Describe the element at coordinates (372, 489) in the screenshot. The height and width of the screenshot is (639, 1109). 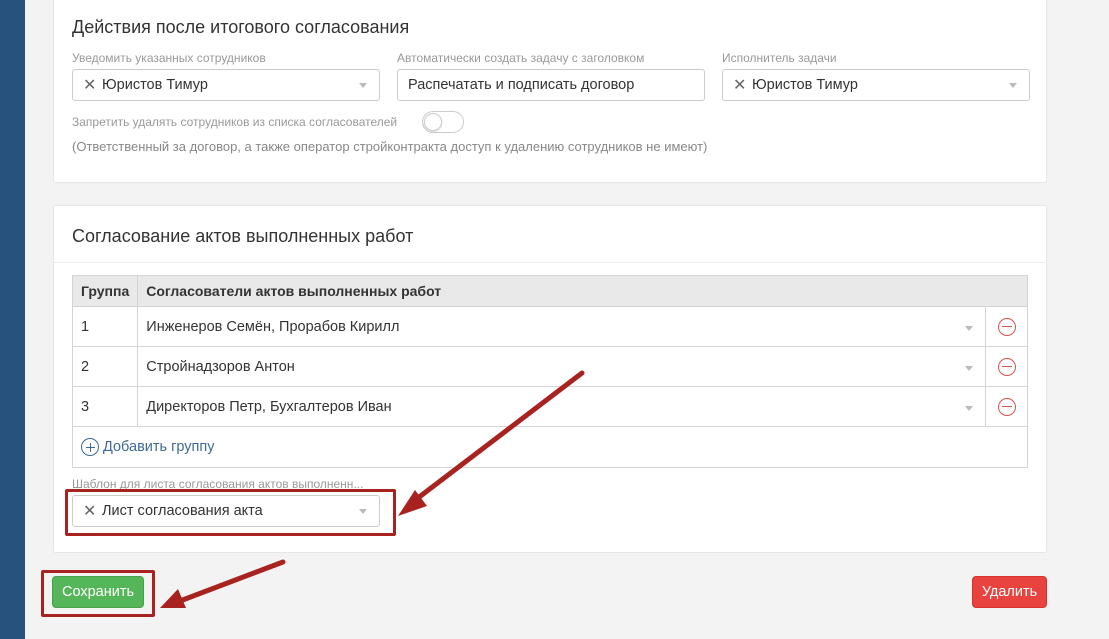
I see `annotation-arrows` at that location.